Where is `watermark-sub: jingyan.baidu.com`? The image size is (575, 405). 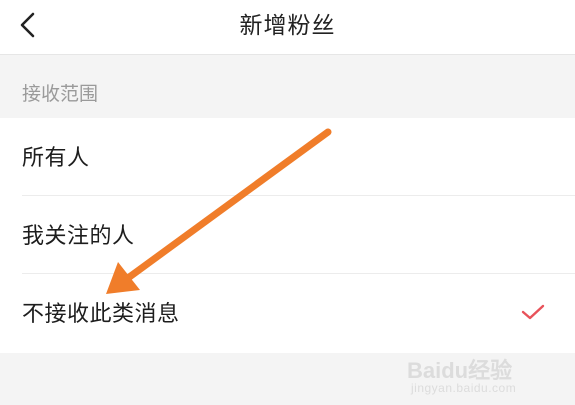 watermark-sub: jingyan.baidu.com is located at coordinates (464, 388).